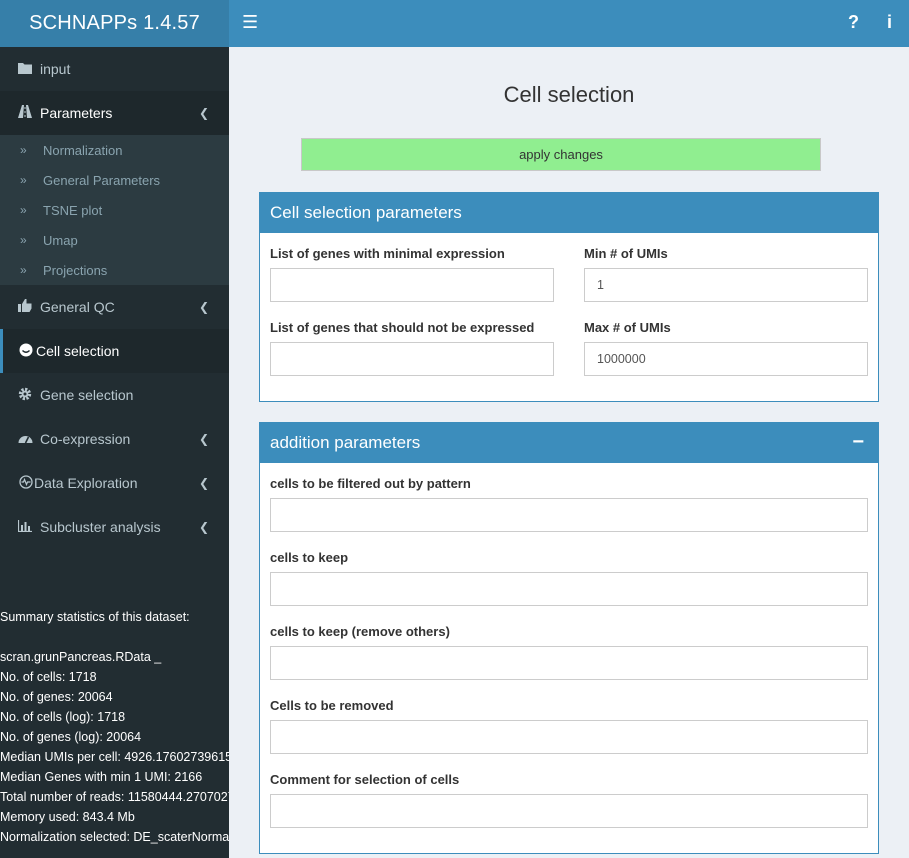  Describe the element at coordinates (627, 327) in the screenshot. I see `max-umis-label: Max # of UMIs` at that location.